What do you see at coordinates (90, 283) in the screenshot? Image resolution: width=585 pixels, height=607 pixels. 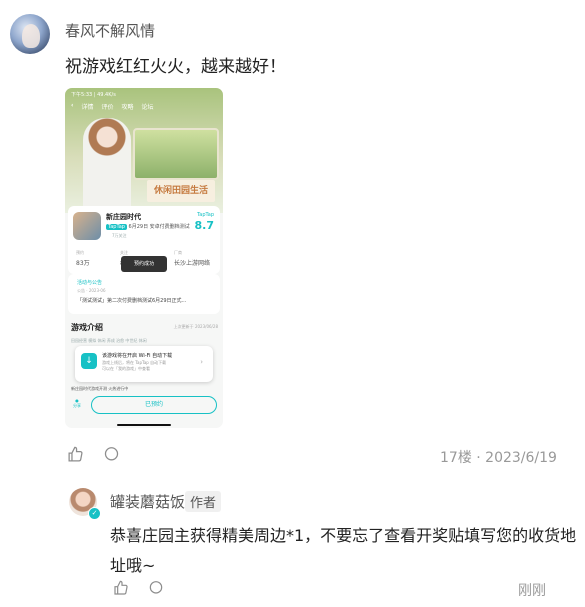 I see `notice-title: 活动与公告` at bounding box center [90, 283].